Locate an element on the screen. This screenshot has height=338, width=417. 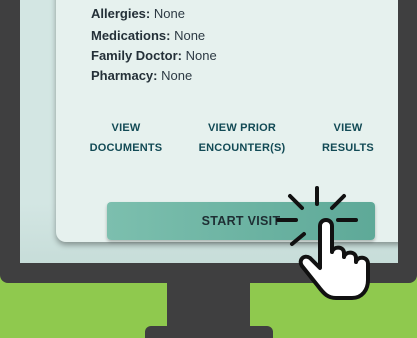
info-label: Family Doctor: is located at coordinates (137, 55).